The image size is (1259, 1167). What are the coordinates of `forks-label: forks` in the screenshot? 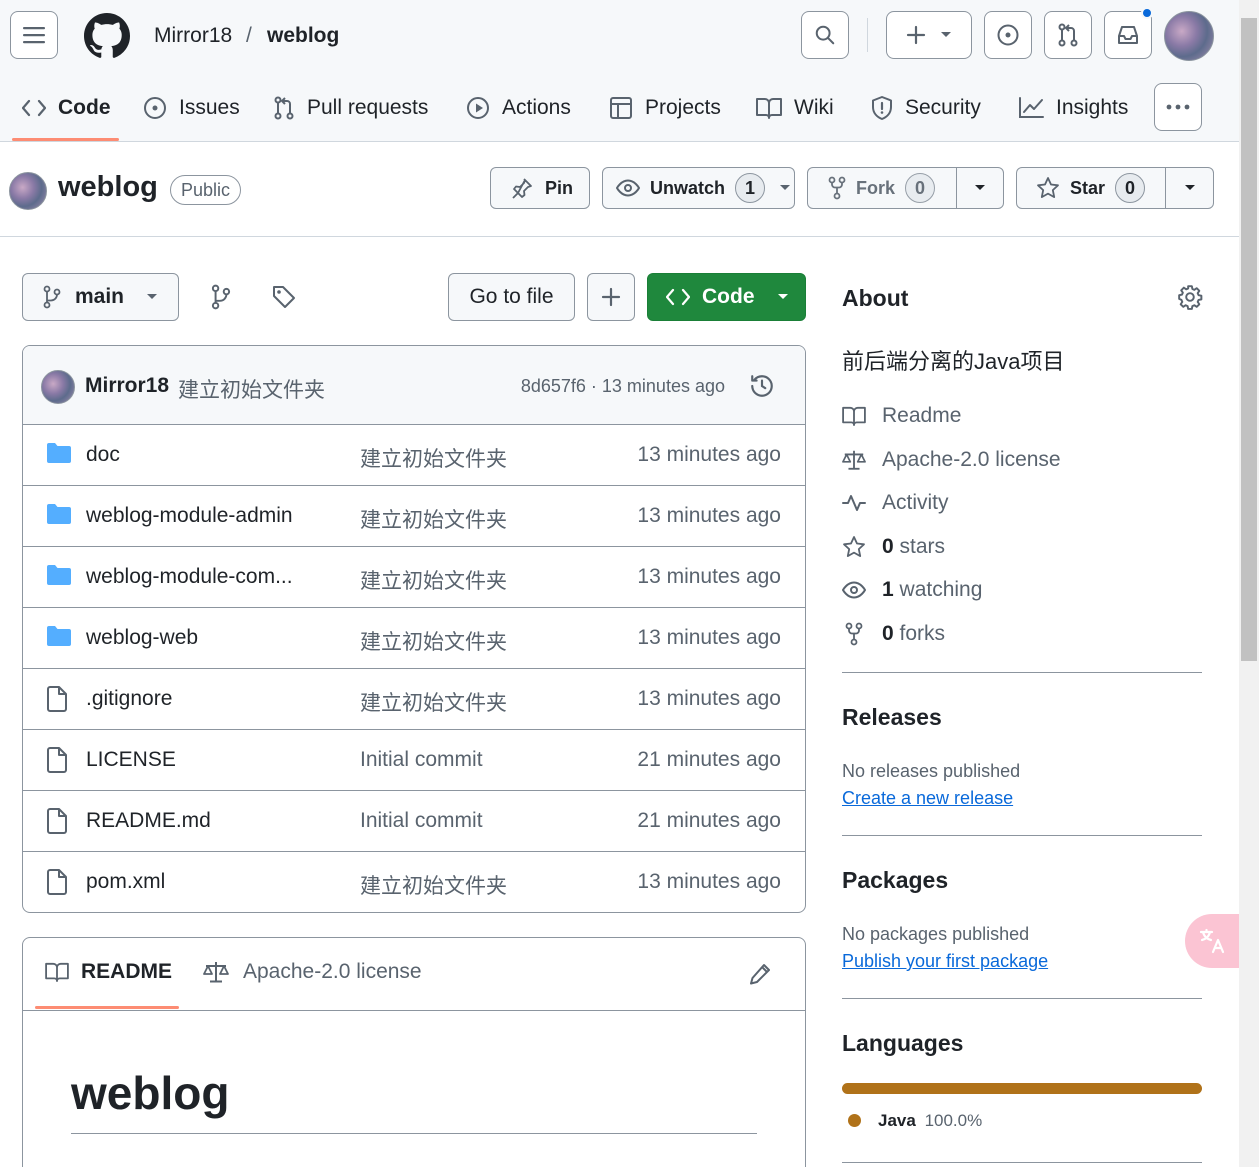 It's located at (919, 633).